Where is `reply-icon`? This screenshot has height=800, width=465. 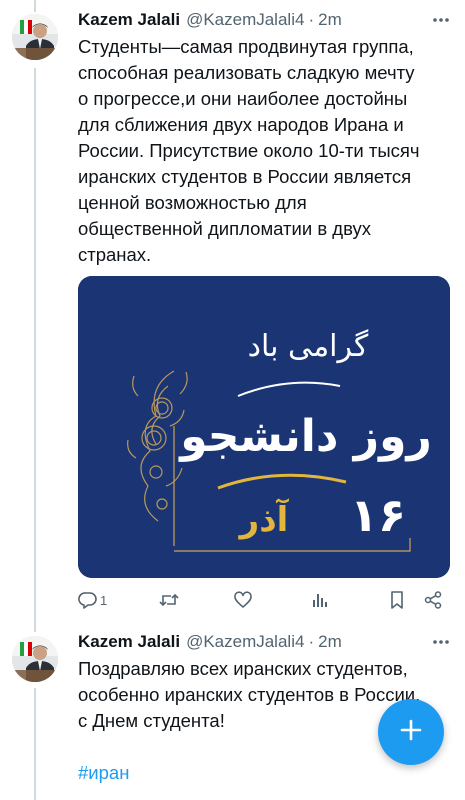
reply-icon is located at coordinates (88, 600).